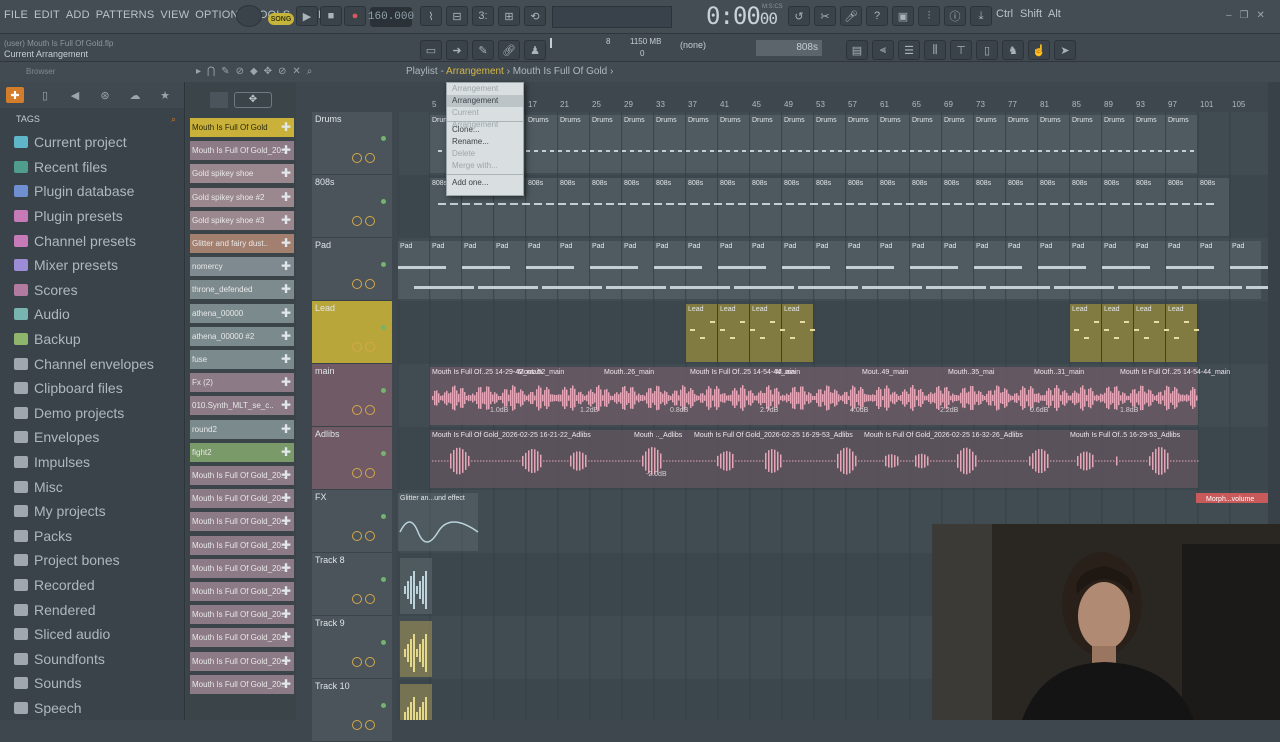 The height and width of the screenshot is (742, 1280). I want to click on loop-record-icon: ⟲, so click(535, 16).